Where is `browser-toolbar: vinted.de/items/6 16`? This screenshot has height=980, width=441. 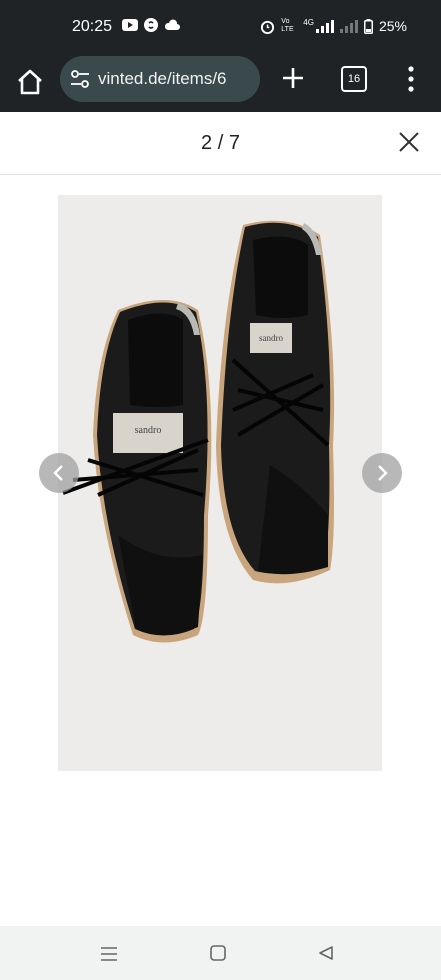
browser-toolbar: vinted.de/items/6 16 is located at coordinates (220, 84).